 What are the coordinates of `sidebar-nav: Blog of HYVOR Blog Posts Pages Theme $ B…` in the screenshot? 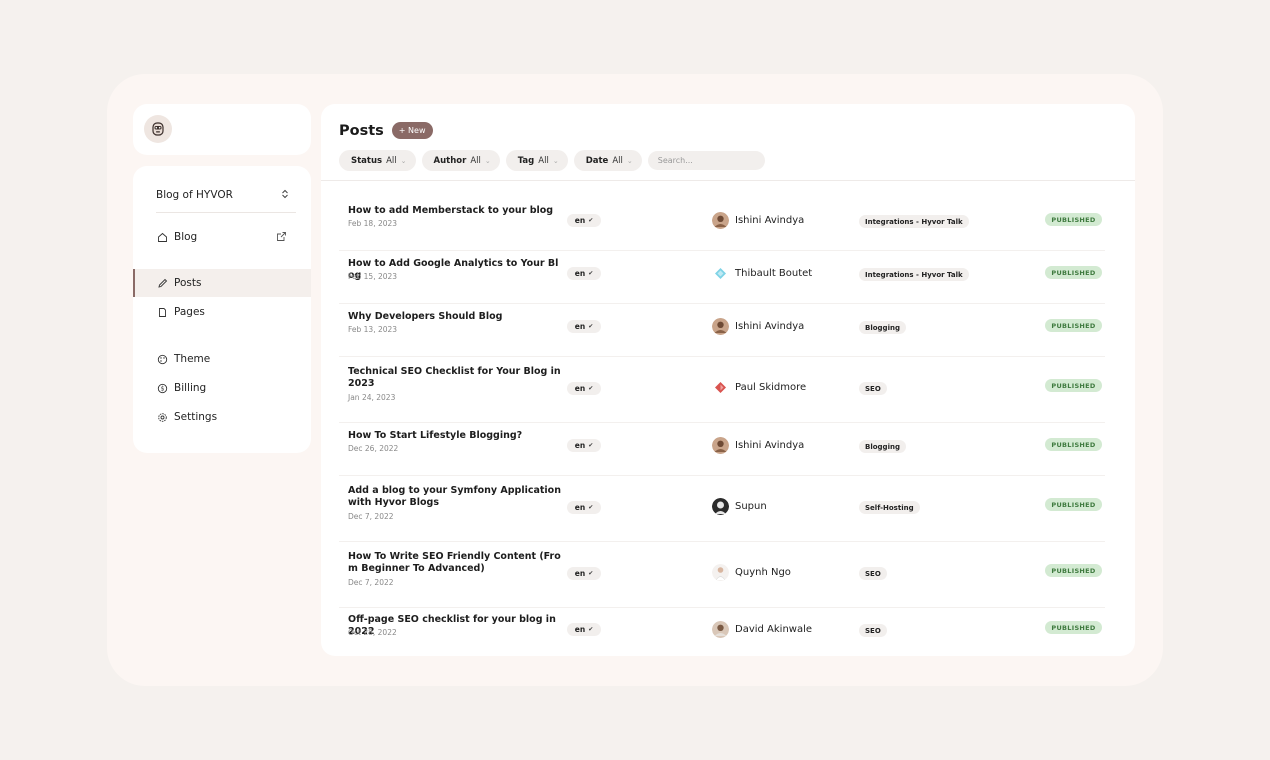 It's located at (222, 309).